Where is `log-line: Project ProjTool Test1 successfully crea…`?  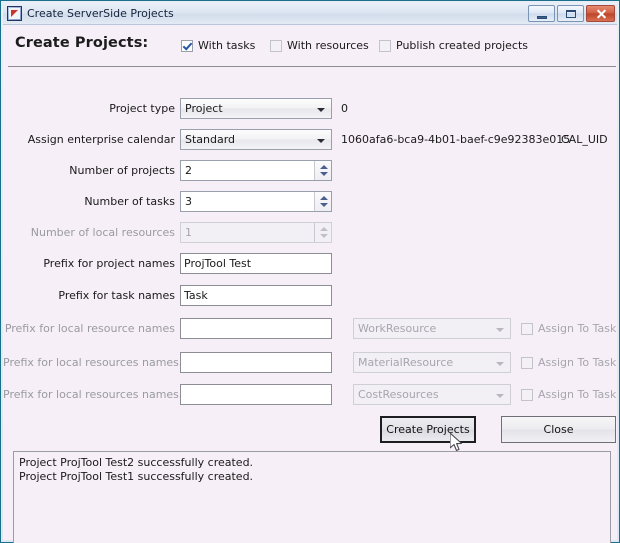
log-line: Project ProjTool Test1 successfully crea… is located at coordinates (136, 476).